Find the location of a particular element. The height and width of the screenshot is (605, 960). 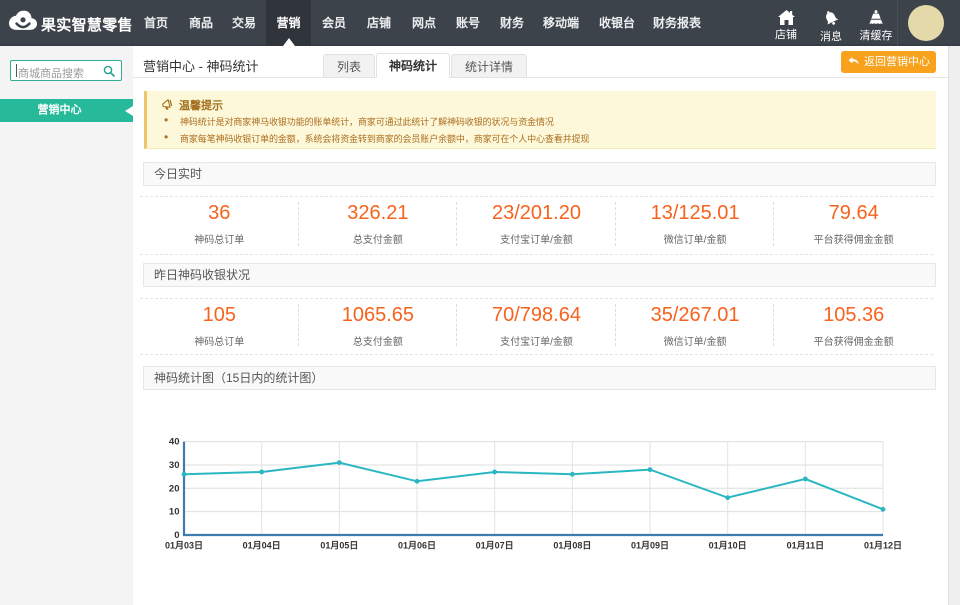

svg-text: 01月12日 is located at coordinates (883, 546).